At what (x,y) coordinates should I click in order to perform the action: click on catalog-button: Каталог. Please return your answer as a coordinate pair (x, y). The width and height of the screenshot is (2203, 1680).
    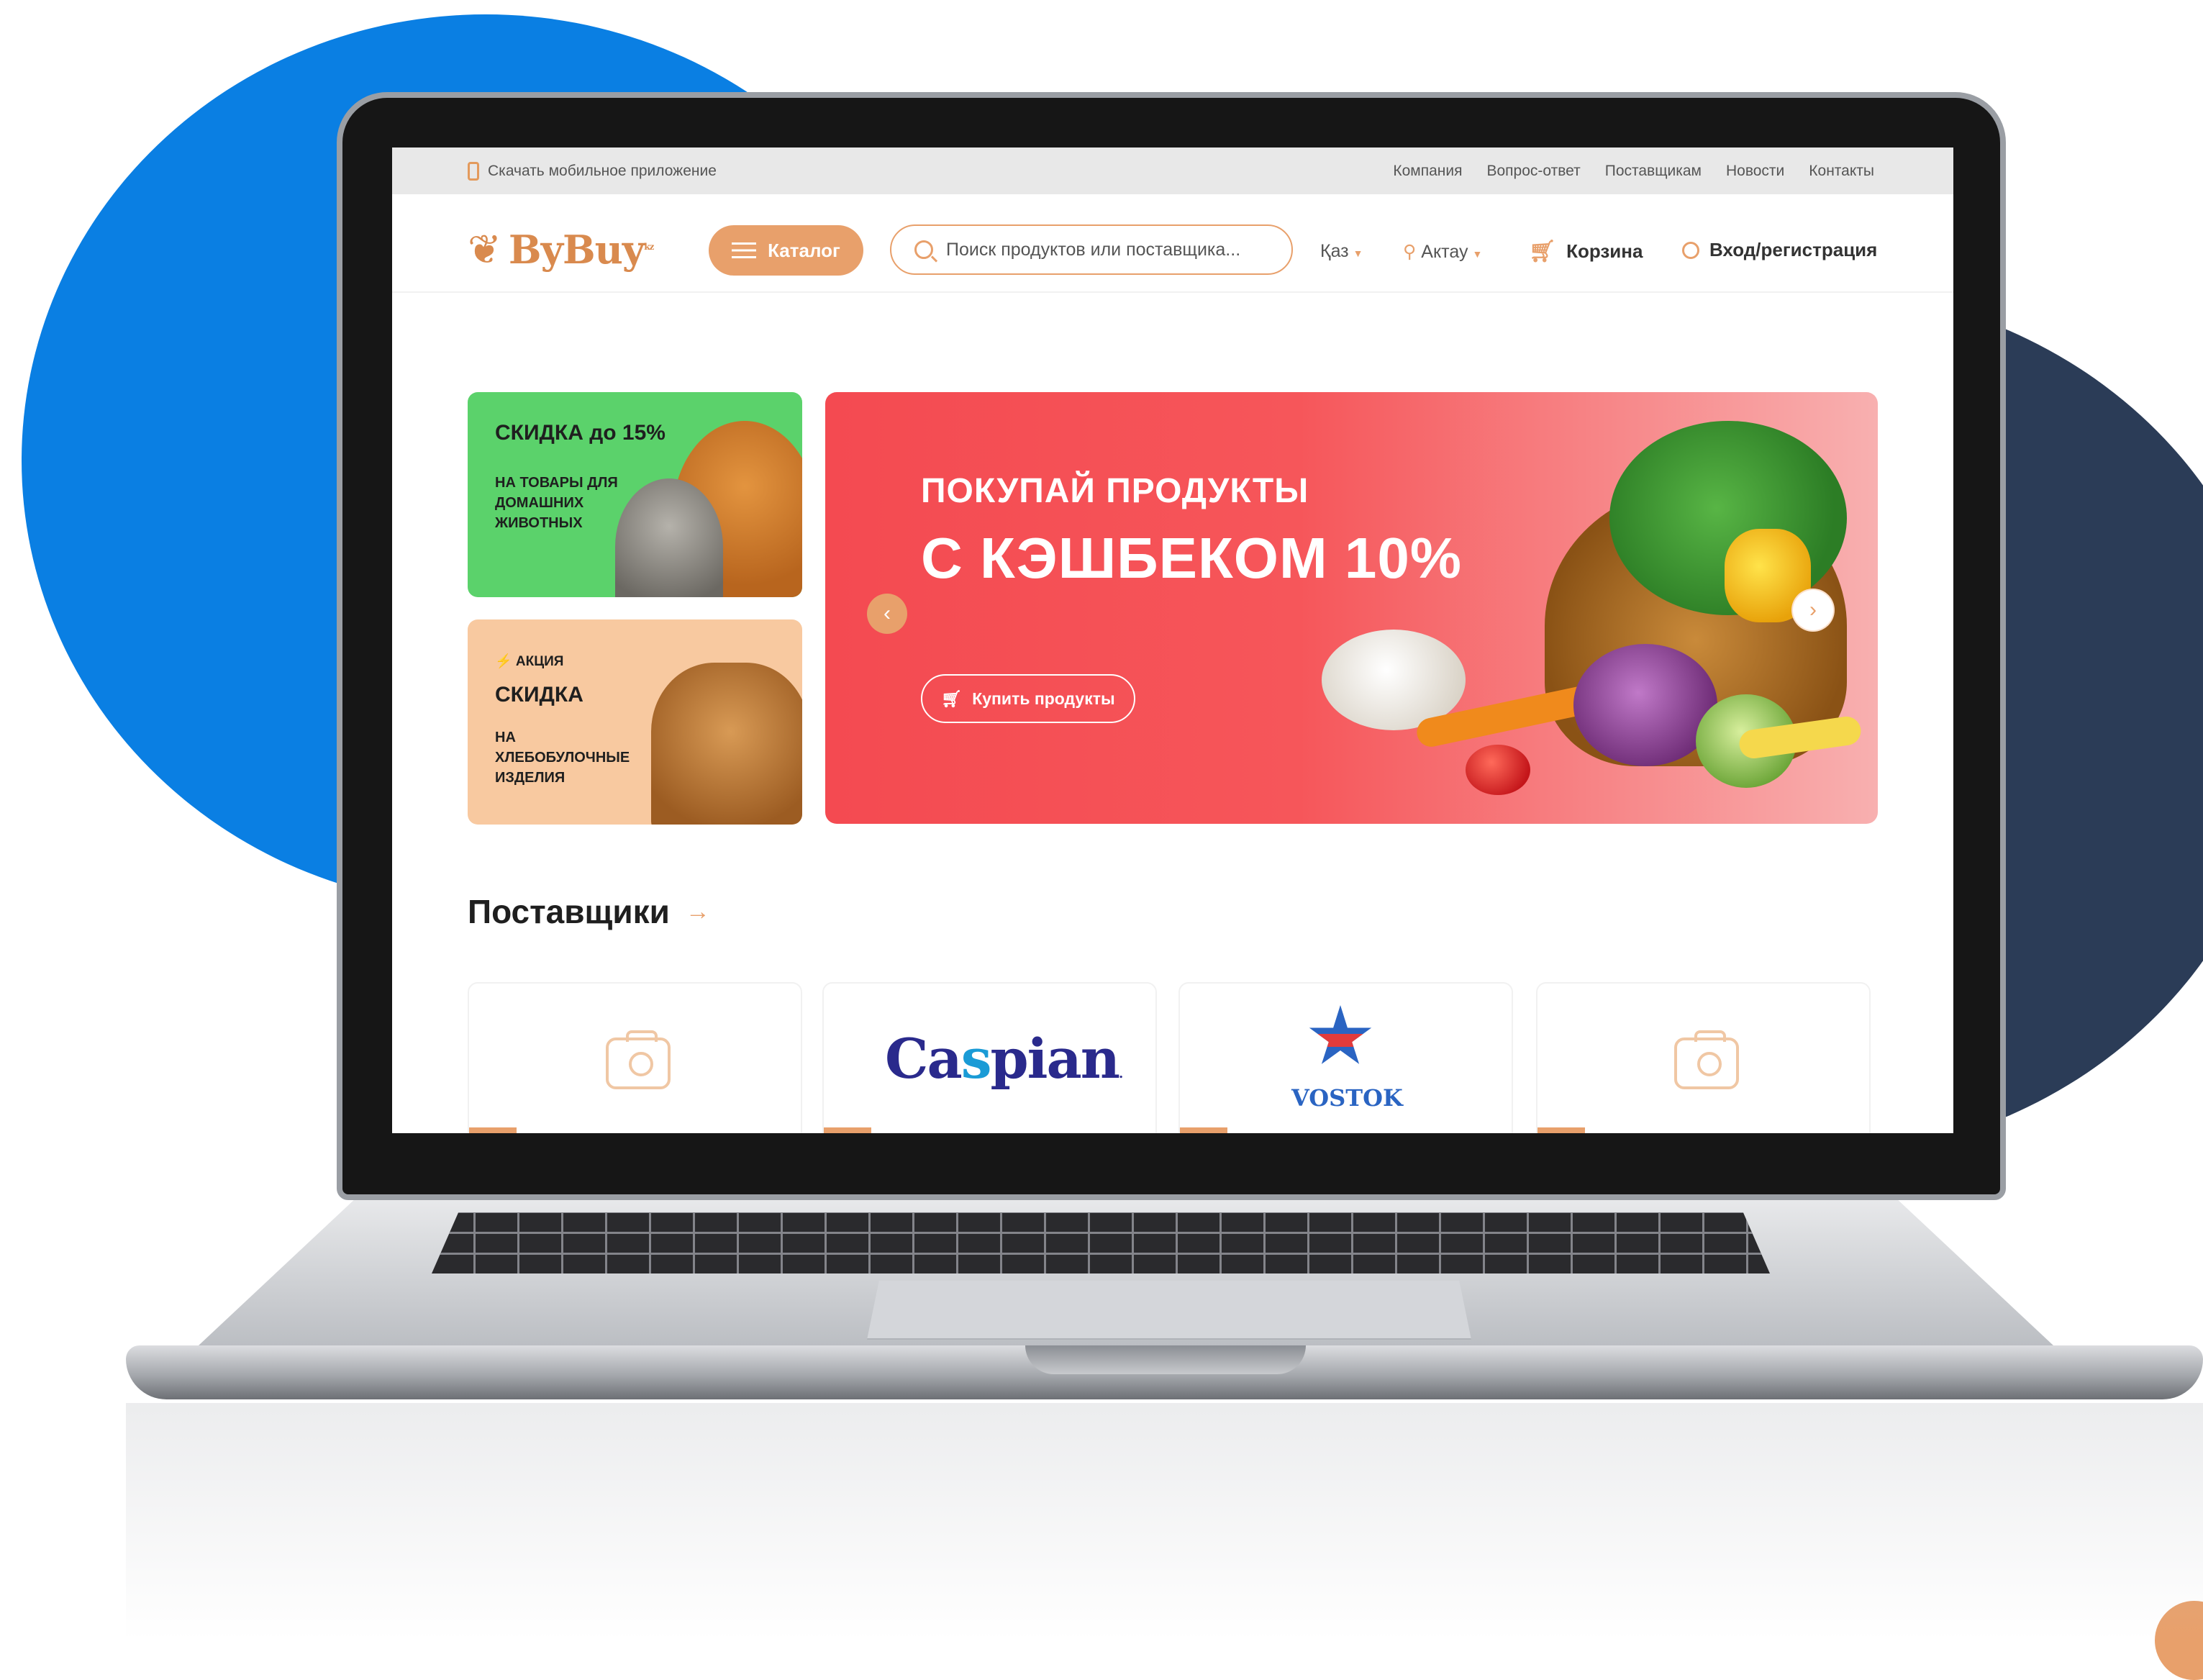
    Looking at the image, I should click on (786, 250).